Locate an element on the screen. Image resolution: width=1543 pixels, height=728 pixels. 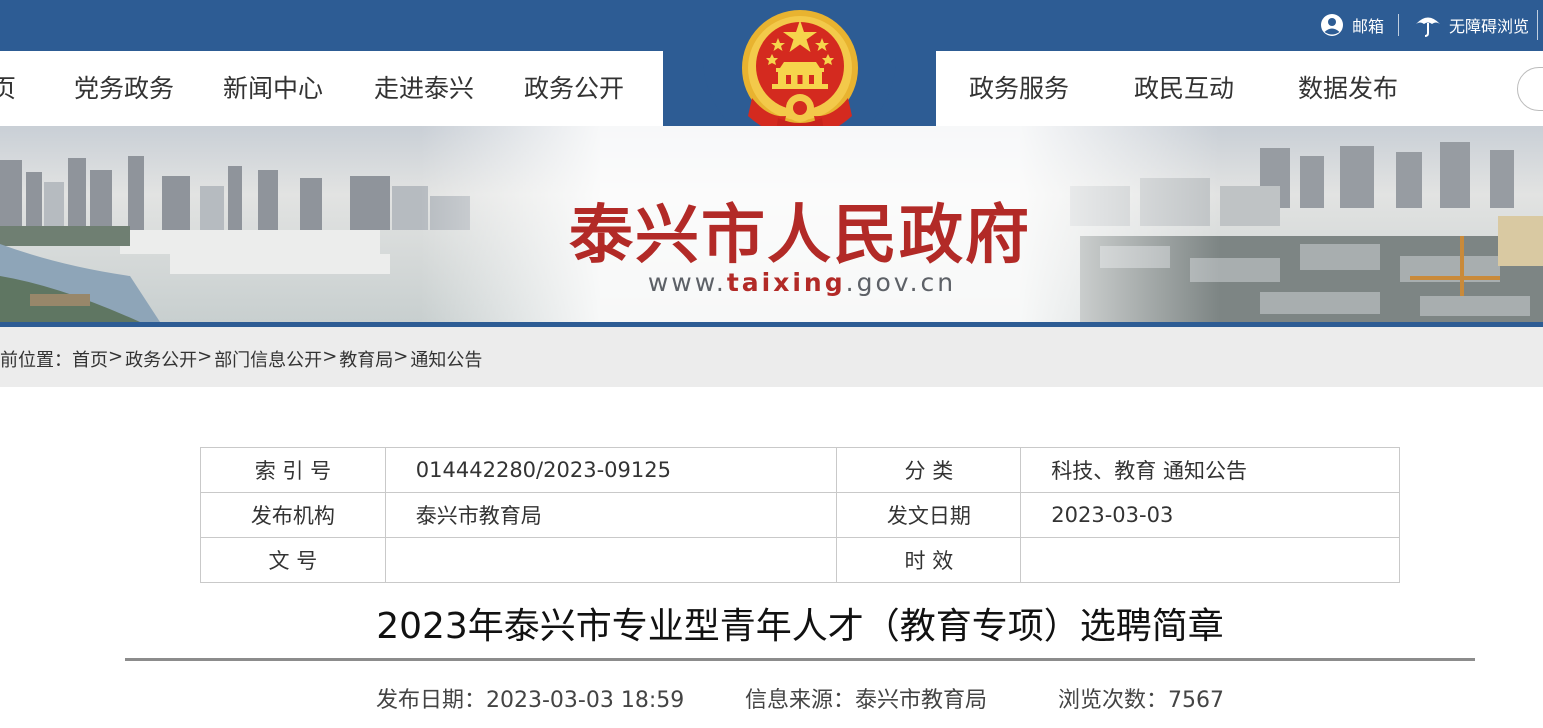
document-number-label: 文 号 is located at coordinates (293, 560).